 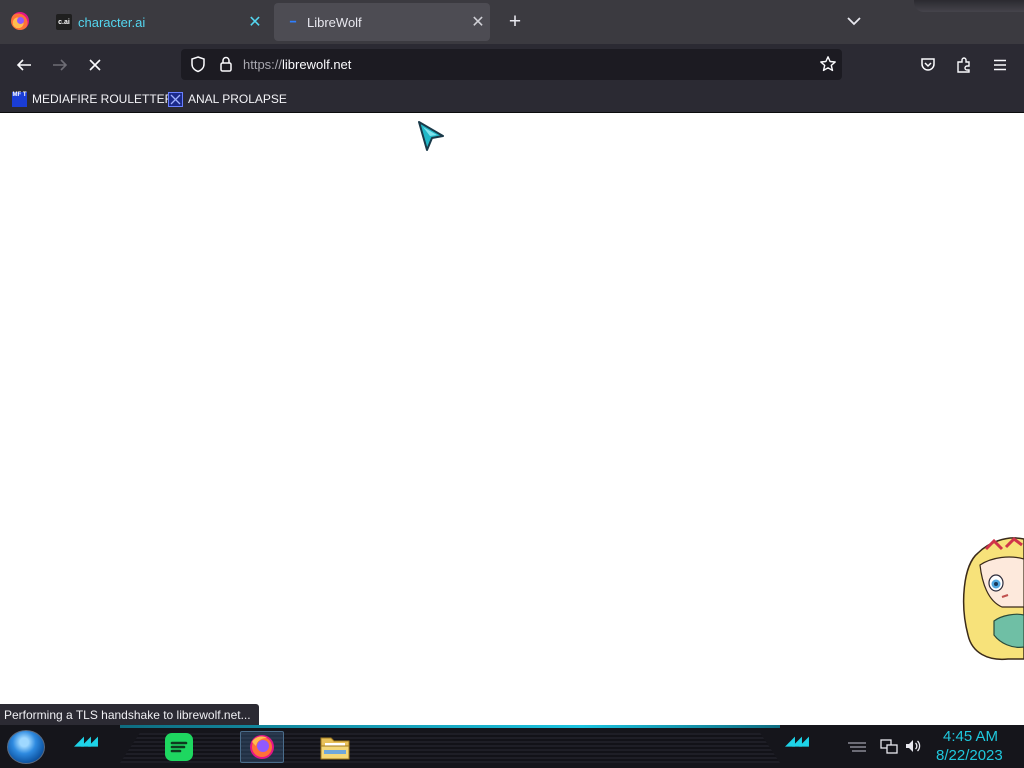 I want to click on extensions-button, so click(x=964, y=65).